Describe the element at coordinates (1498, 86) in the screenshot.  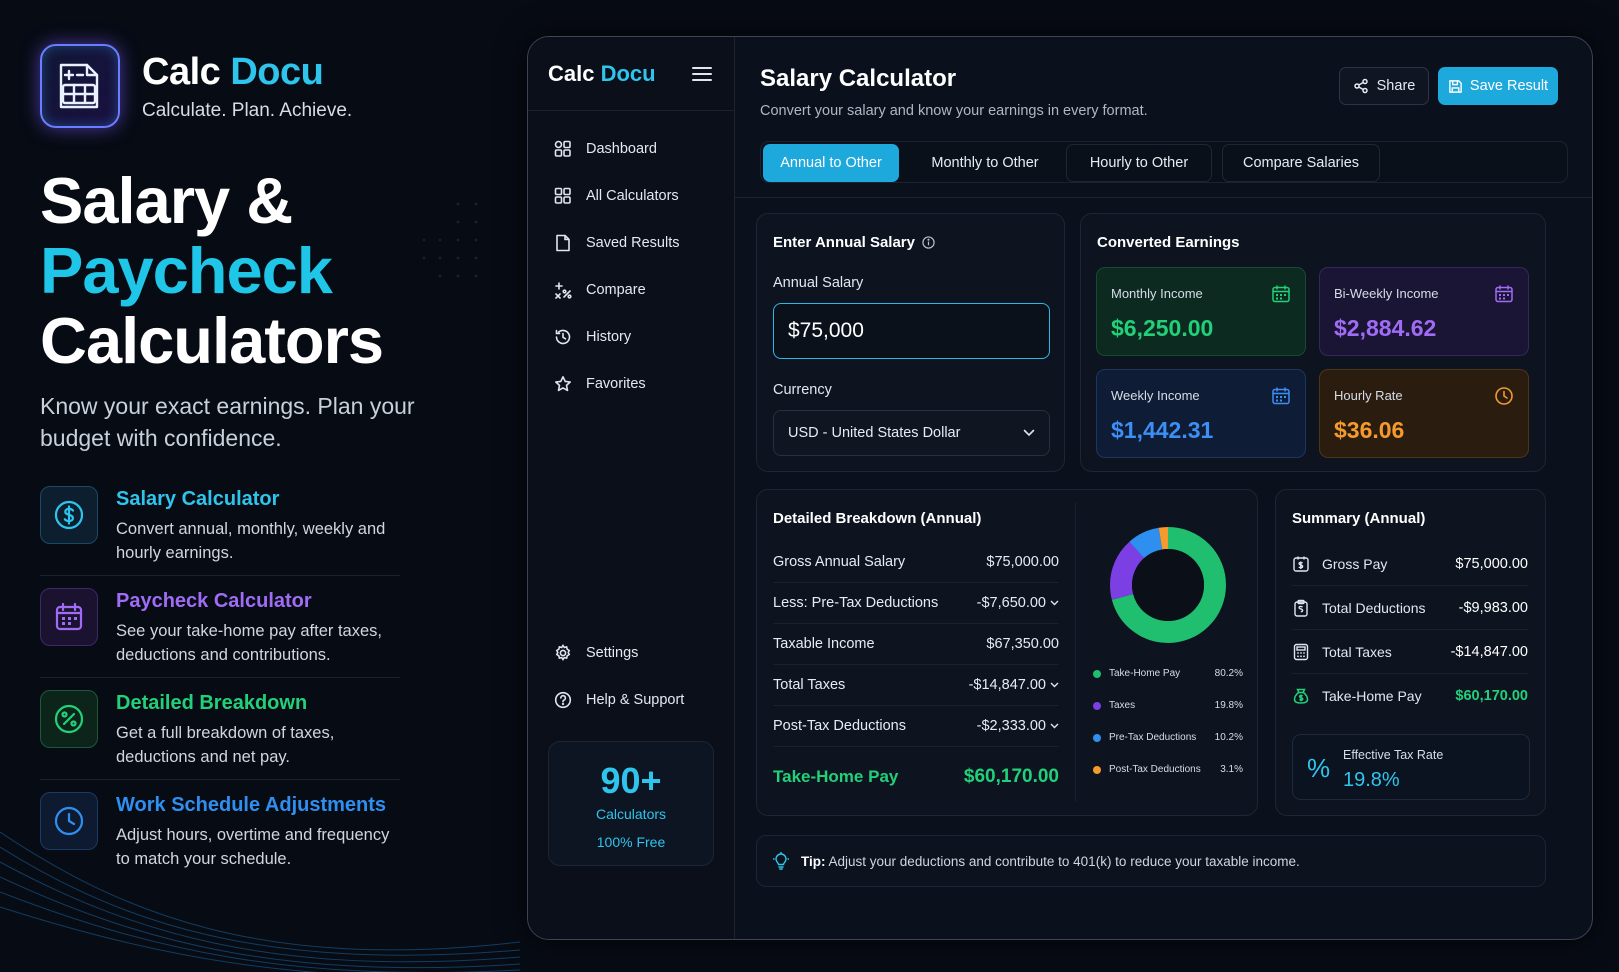
I see `save-result-button: Save Result` at that location.